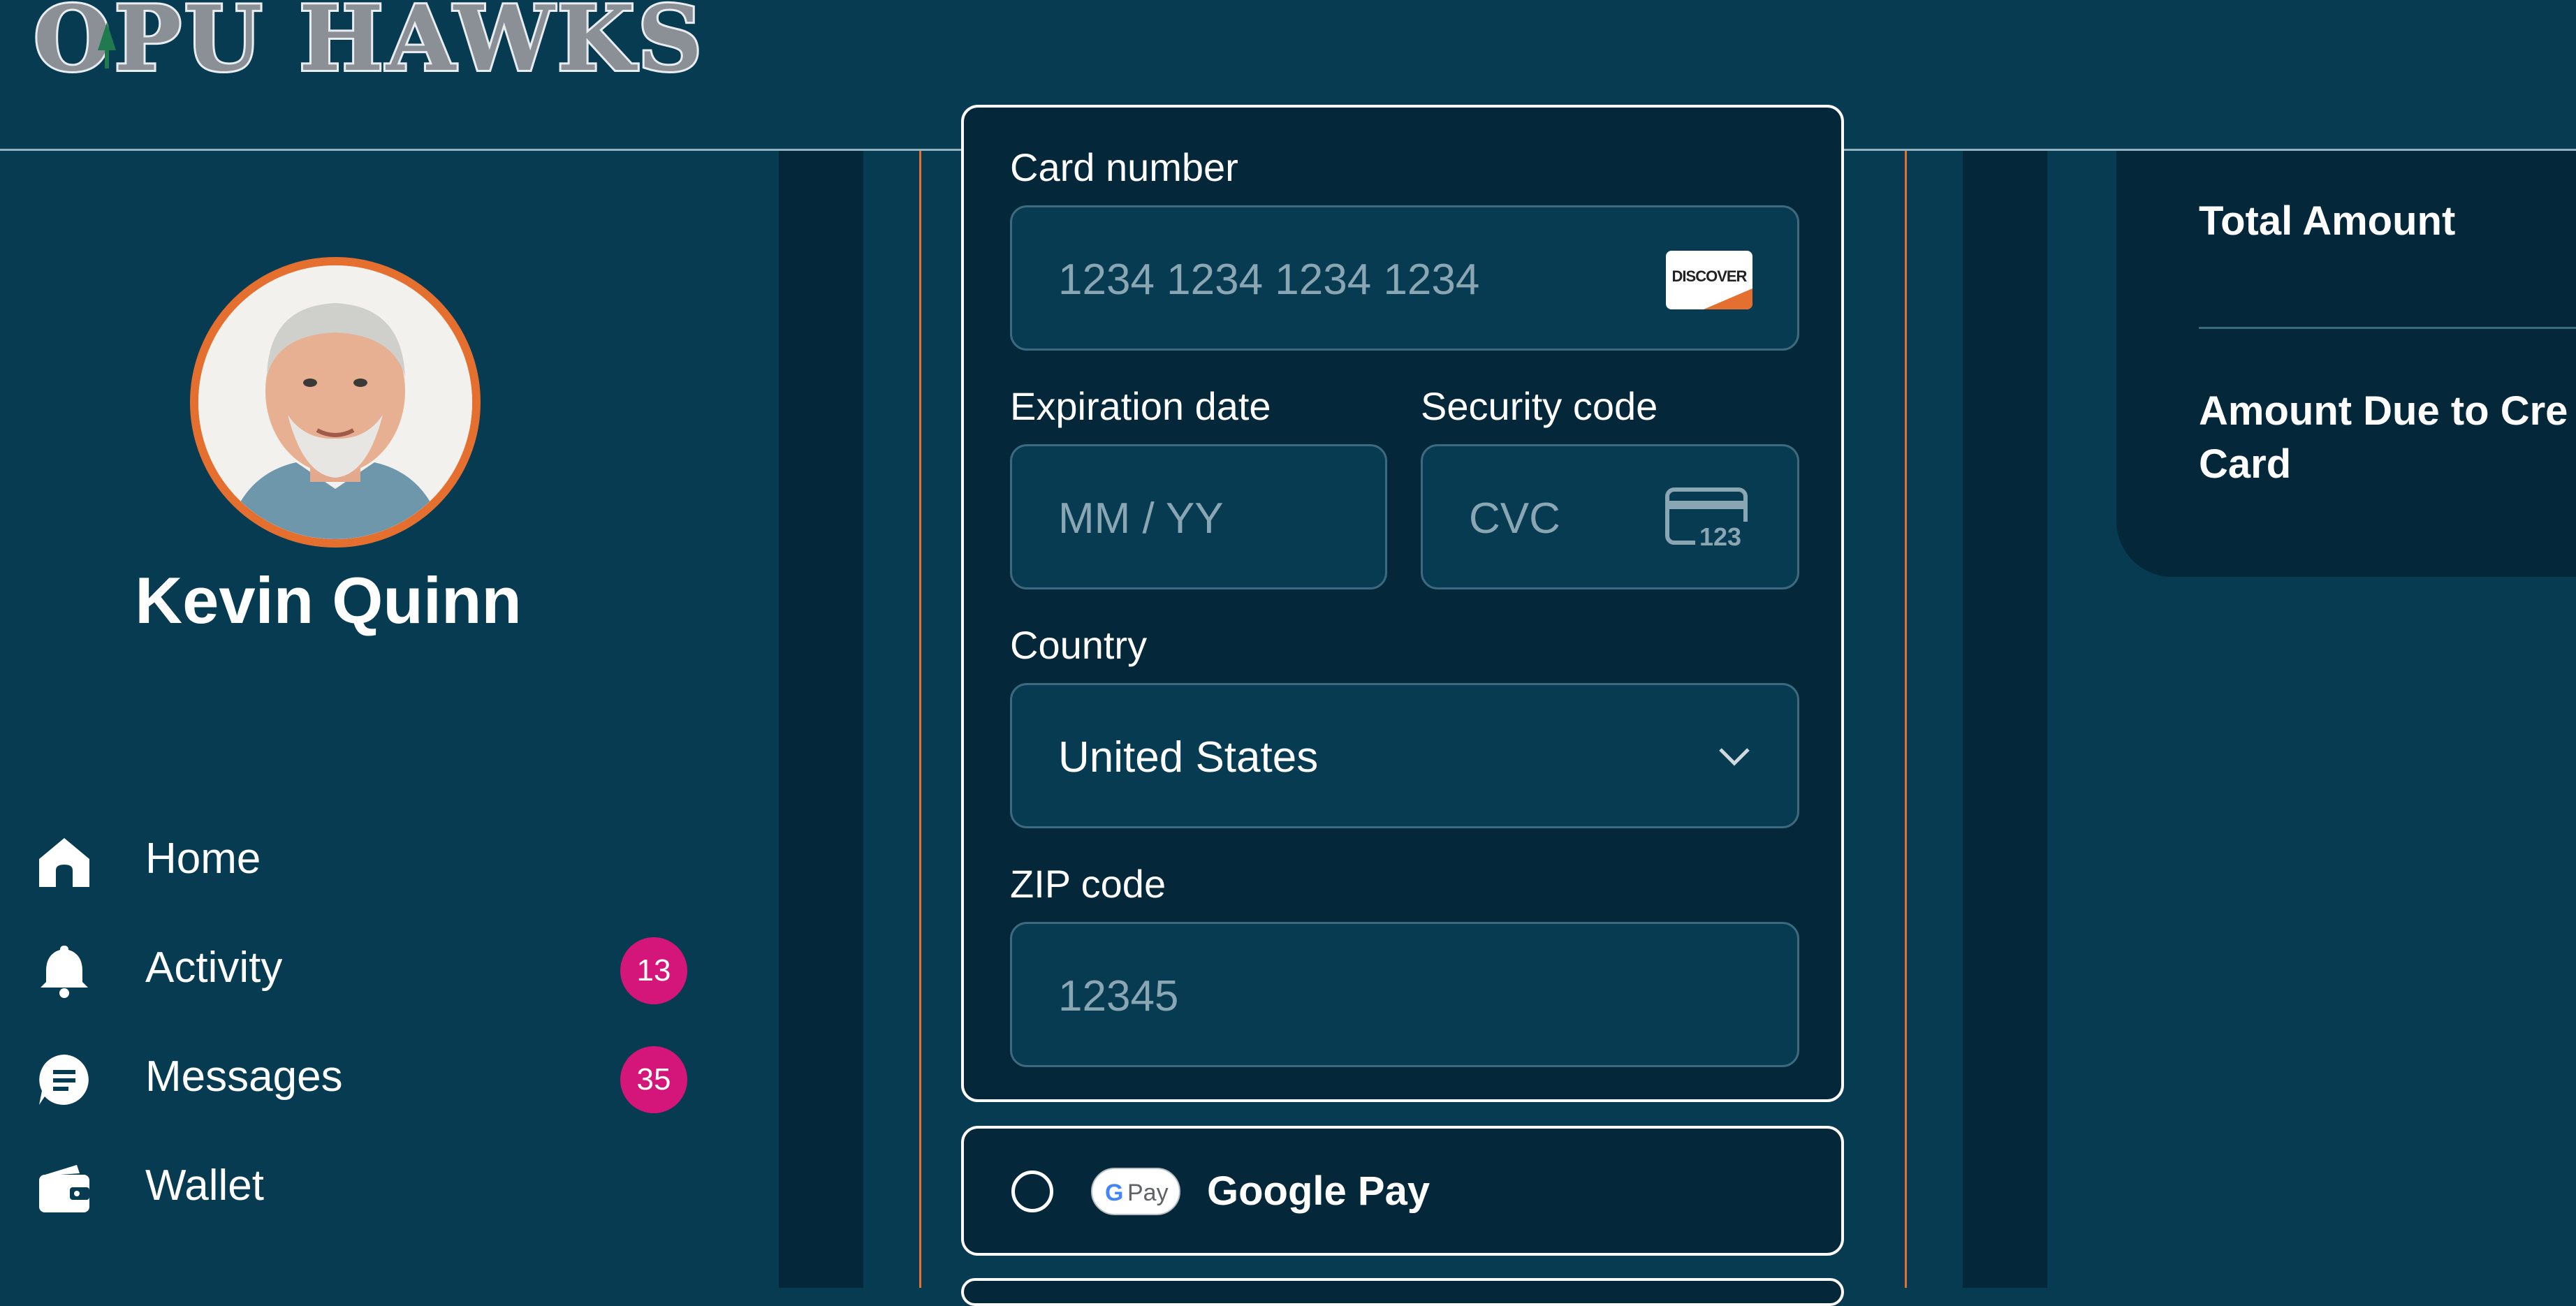 This screenshot has width=2576, height=1306. What do you see at coordinates (349, 1184) in the screenshot?
I see `nav-item-wallet: Wallet` at bounding box center [349, 1184].